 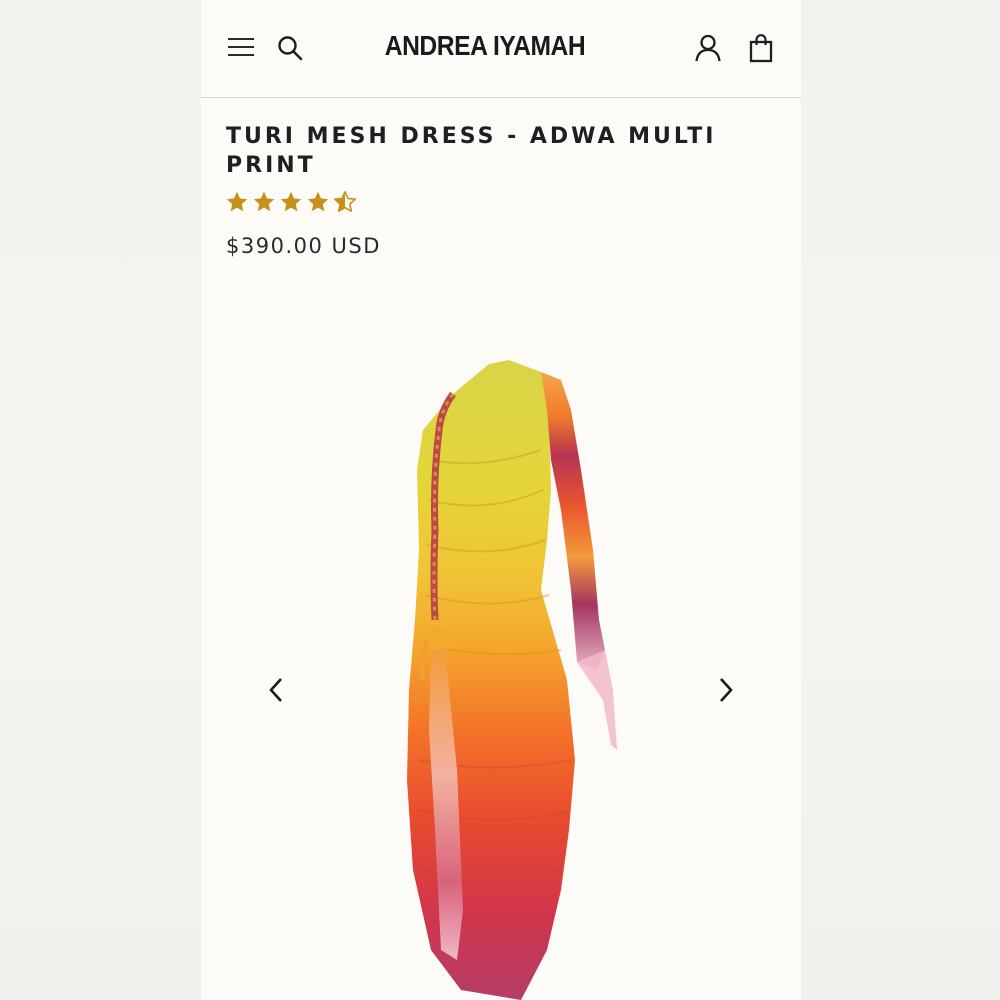 I want to click on shopping-bag-icon, so click(x=761, y=48).